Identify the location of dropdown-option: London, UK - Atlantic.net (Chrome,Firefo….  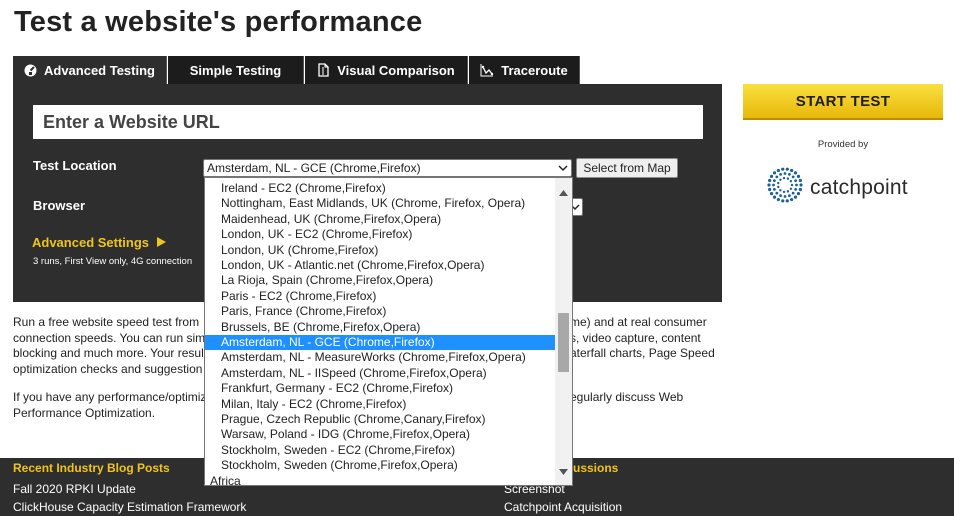
(380, 265).